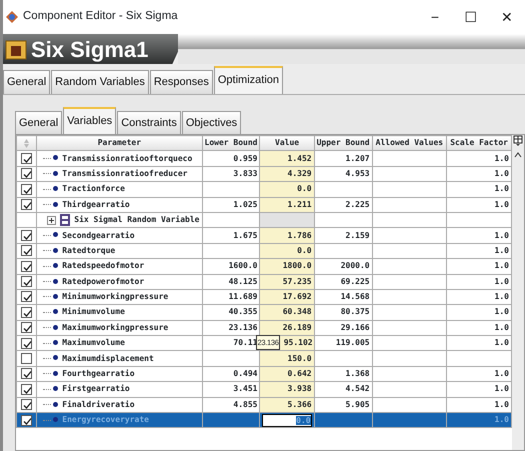 The image size is (525, 451). Describe the element at coordinates (137, 219) in the screenshot. I see `group-name: Six Sigmal Random Variable` at that location.